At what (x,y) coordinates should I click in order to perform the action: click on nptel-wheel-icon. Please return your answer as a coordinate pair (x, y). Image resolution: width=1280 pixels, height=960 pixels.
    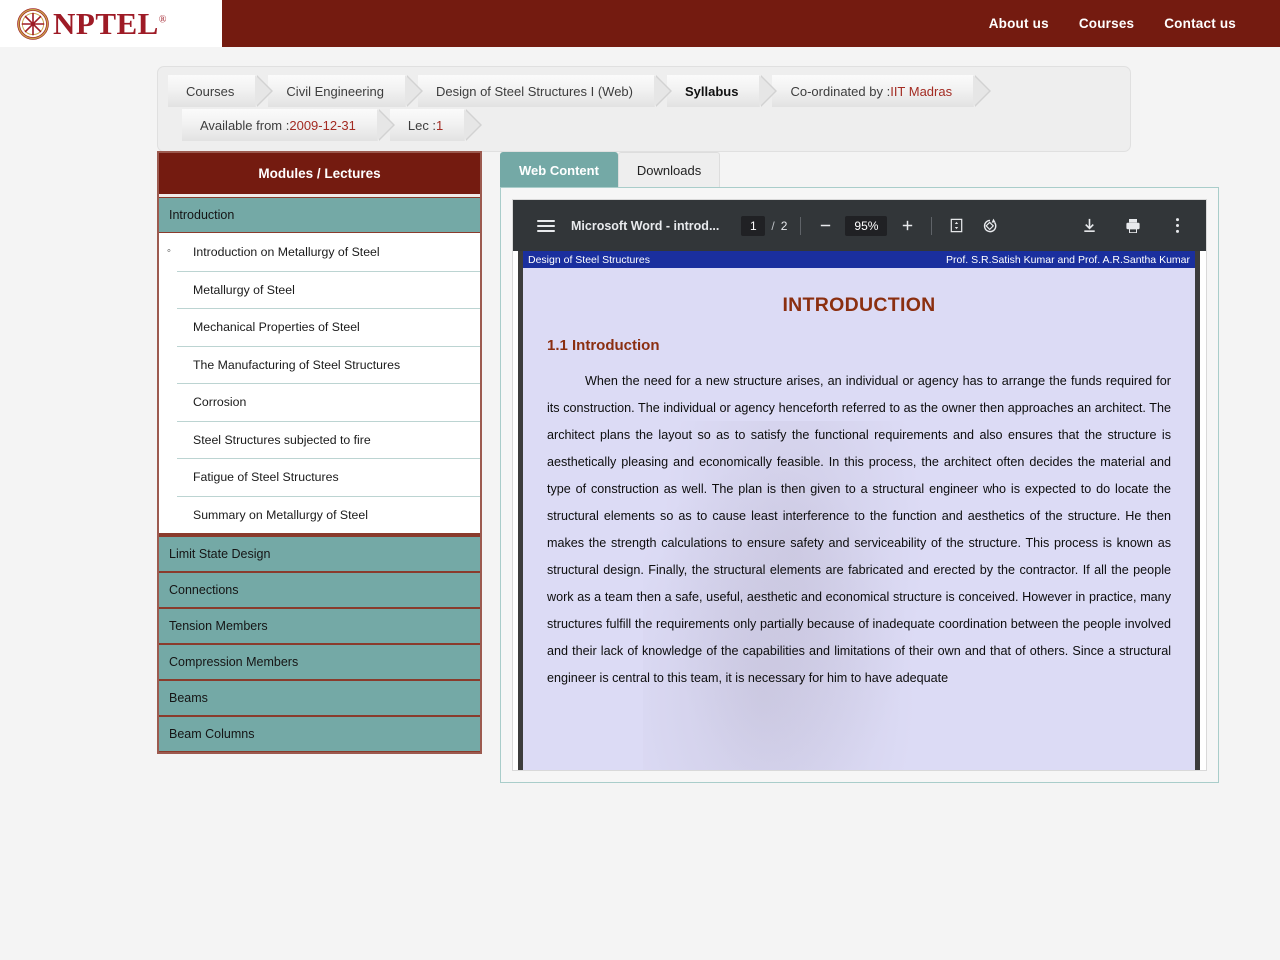
    Looking at the image, I should click on (33, 24).